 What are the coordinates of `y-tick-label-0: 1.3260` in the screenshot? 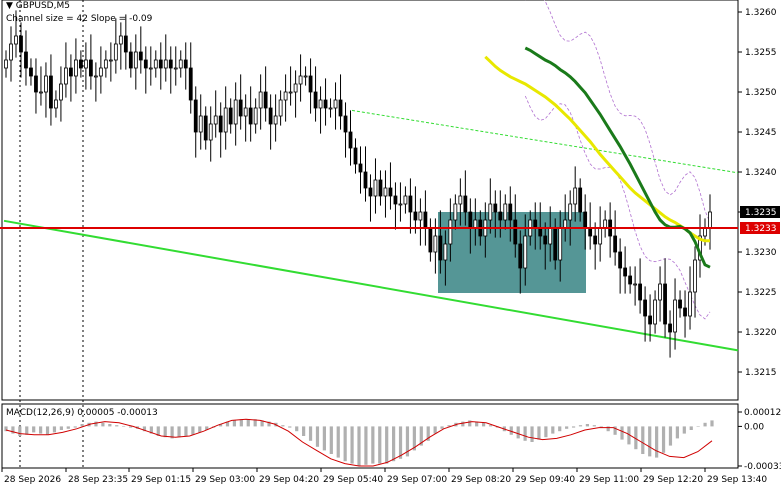 It's located at (761, 13).